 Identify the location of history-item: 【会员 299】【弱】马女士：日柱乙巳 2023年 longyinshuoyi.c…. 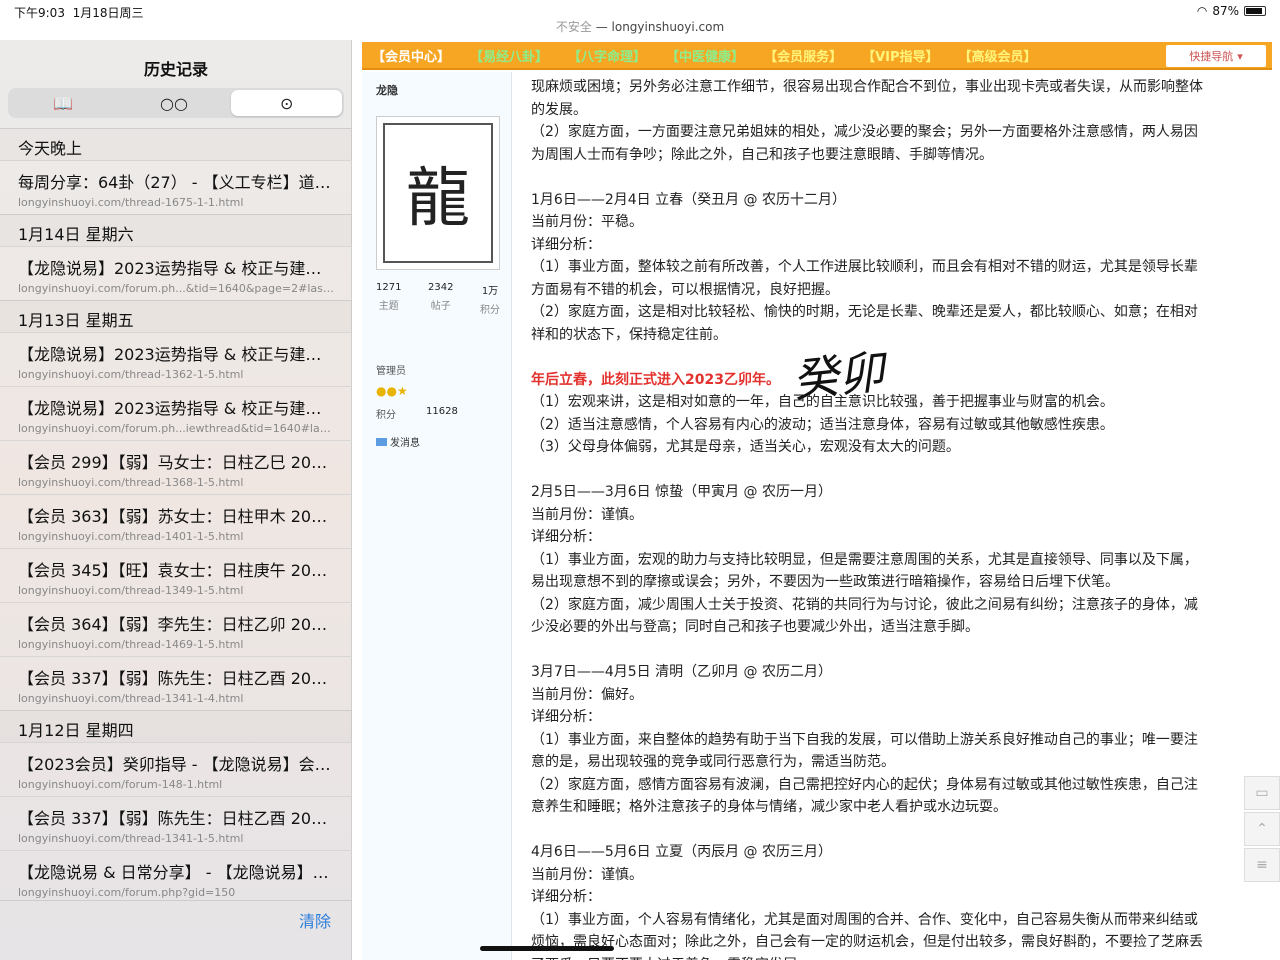
(176, 467).